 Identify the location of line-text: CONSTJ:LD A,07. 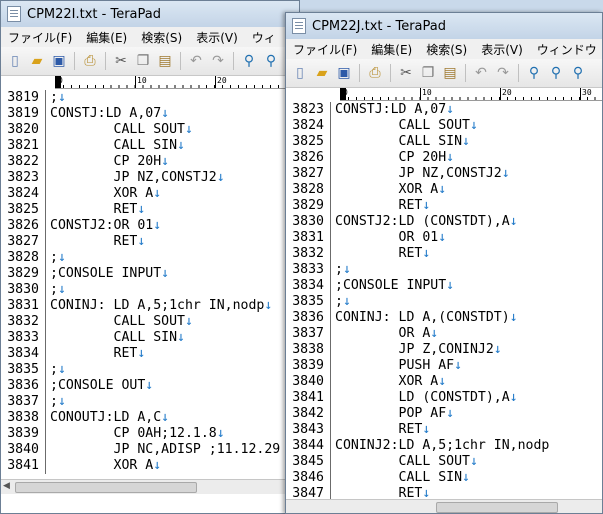
(390, 110).